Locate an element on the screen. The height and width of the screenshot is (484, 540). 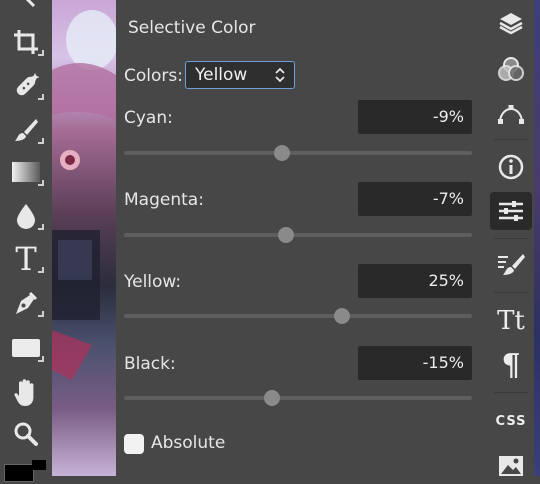
cyan-value-field: -9% is located at coordinates (415, 117).